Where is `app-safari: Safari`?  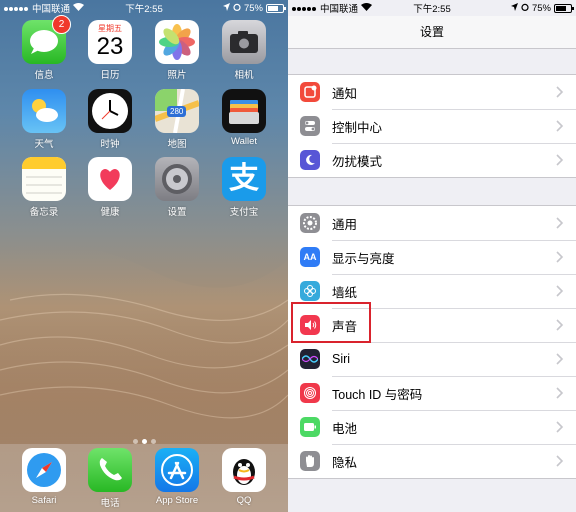
app-safari: Safari is located at coordinates (44, 477).